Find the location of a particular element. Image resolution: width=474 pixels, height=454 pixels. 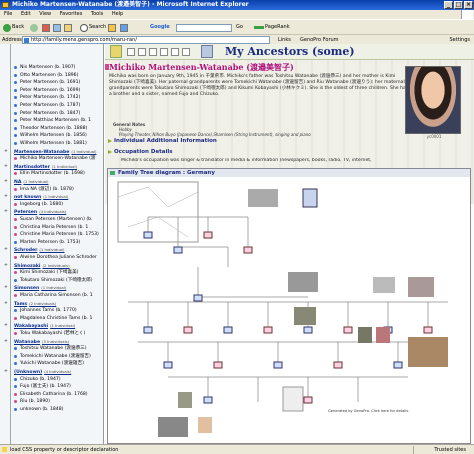

tree-person-item: Peter Martensen (b. 1847) is located at coordinates (51, 113).